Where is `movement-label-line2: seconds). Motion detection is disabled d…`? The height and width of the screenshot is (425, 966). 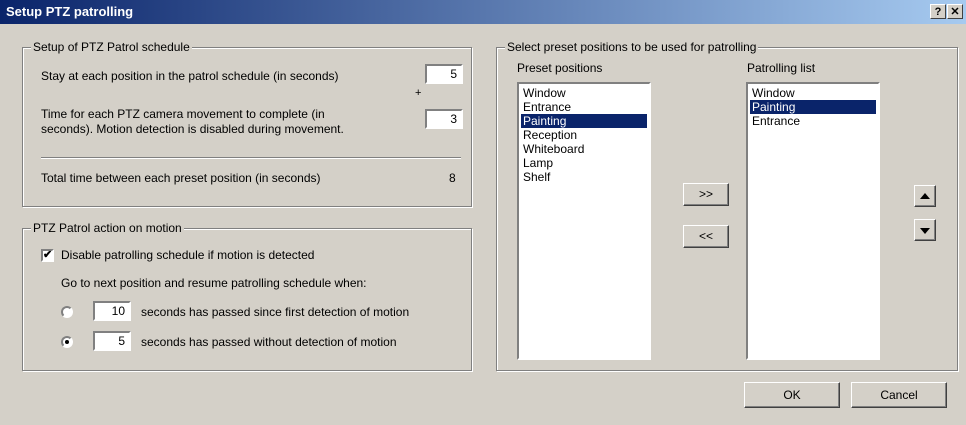
movement-label-line2: seconds). Motion detection is disabled d… is located at coordinates (192, 129).